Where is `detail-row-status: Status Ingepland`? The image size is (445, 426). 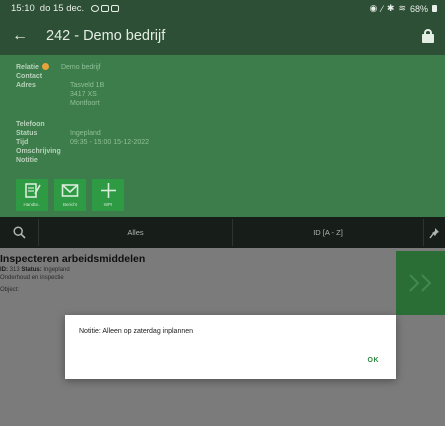
detail-row-status: Status Ingepland is located at coordinates (58, 133).